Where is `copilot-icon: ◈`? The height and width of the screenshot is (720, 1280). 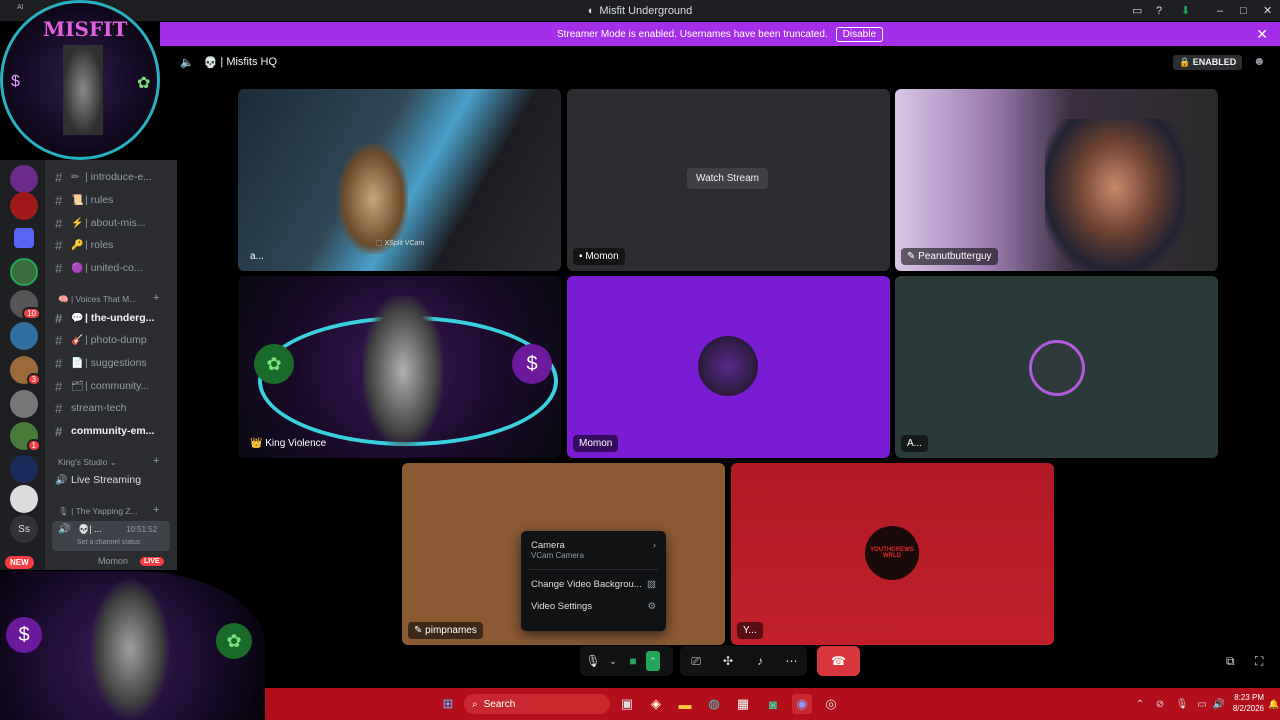 copilot-icon: ◈ is located at coordinates (656, 704).